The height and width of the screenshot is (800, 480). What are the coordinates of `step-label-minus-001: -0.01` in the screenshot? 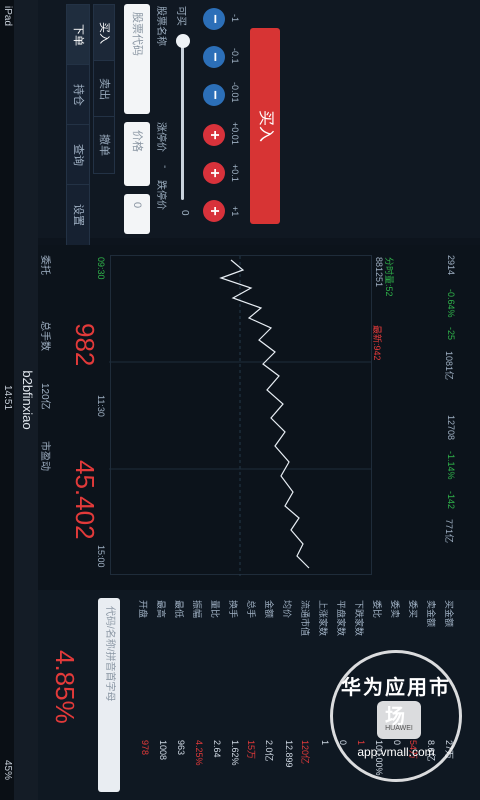 It's located at (235, 92).